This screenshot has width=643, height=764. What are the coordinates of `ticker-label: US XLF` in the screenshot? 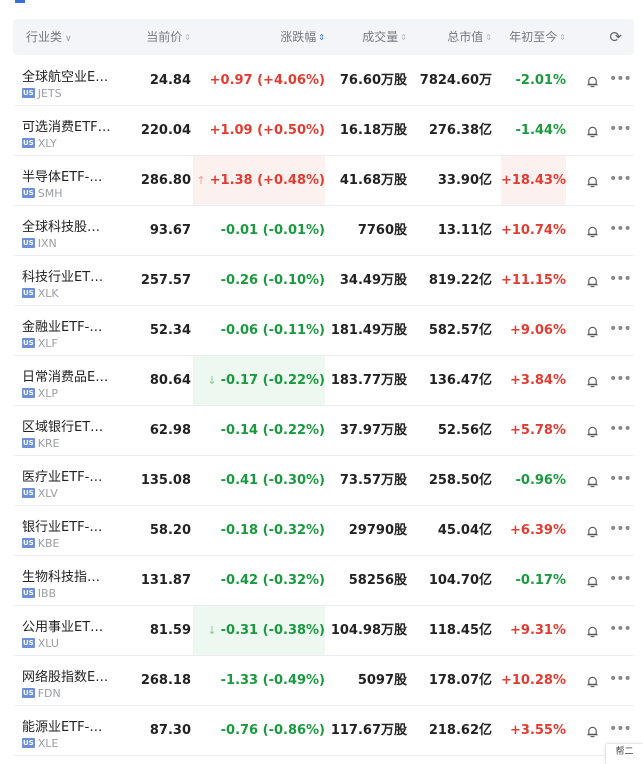 It's located at (40, 343).